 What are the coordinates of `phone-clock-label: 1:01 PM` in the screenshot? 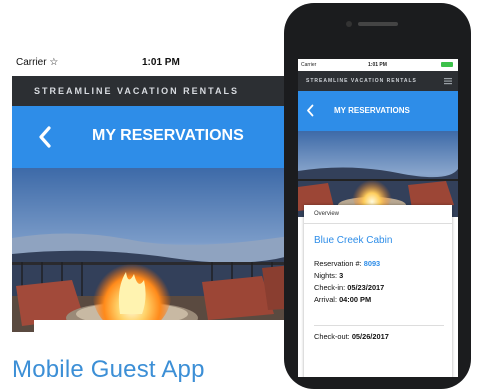 It's located at (377, 65).